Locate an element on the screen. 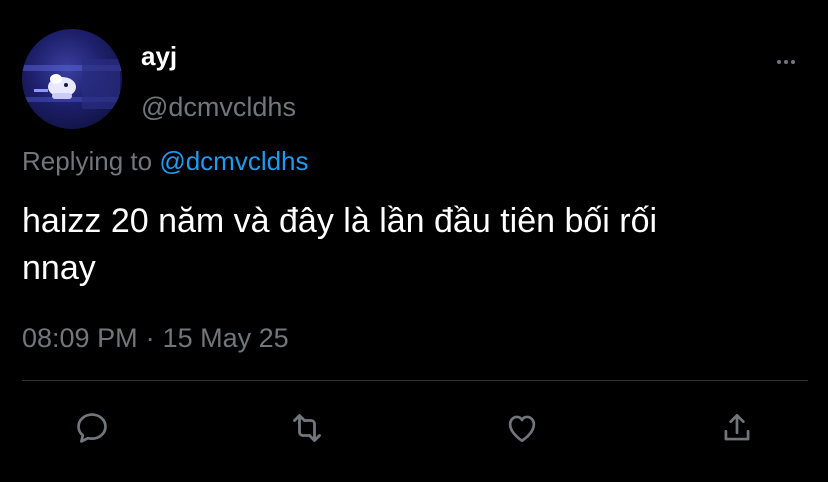 This screenshot has width=828, height=482. reply-button is located at coordinates (92, 428).